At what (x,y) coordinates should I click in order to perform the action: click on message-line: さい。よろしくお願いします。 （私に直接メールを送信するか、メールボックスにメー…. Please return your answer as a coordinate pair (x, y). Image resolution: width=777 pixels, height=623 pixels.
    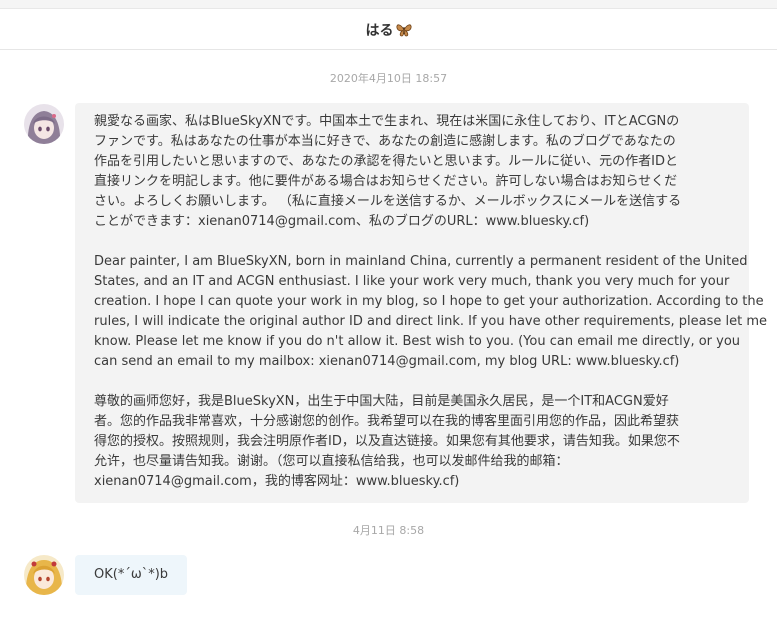
    Looking at the image, I should click on (388, 201).